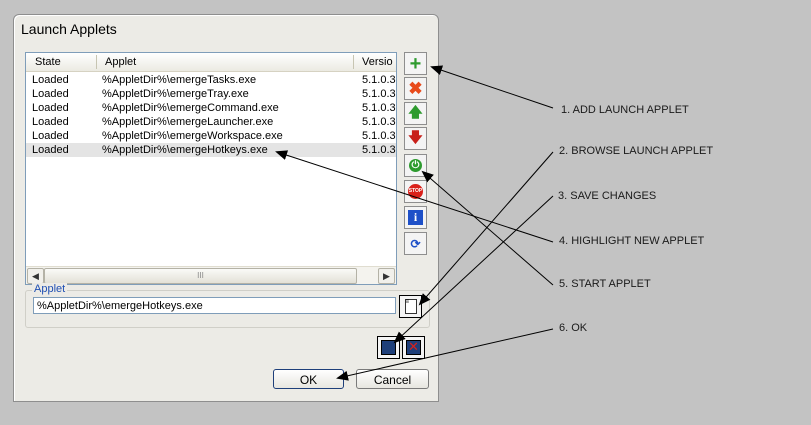 The image size is (811, 425). I want to click on add-applet-button: +, so click(415, 63).